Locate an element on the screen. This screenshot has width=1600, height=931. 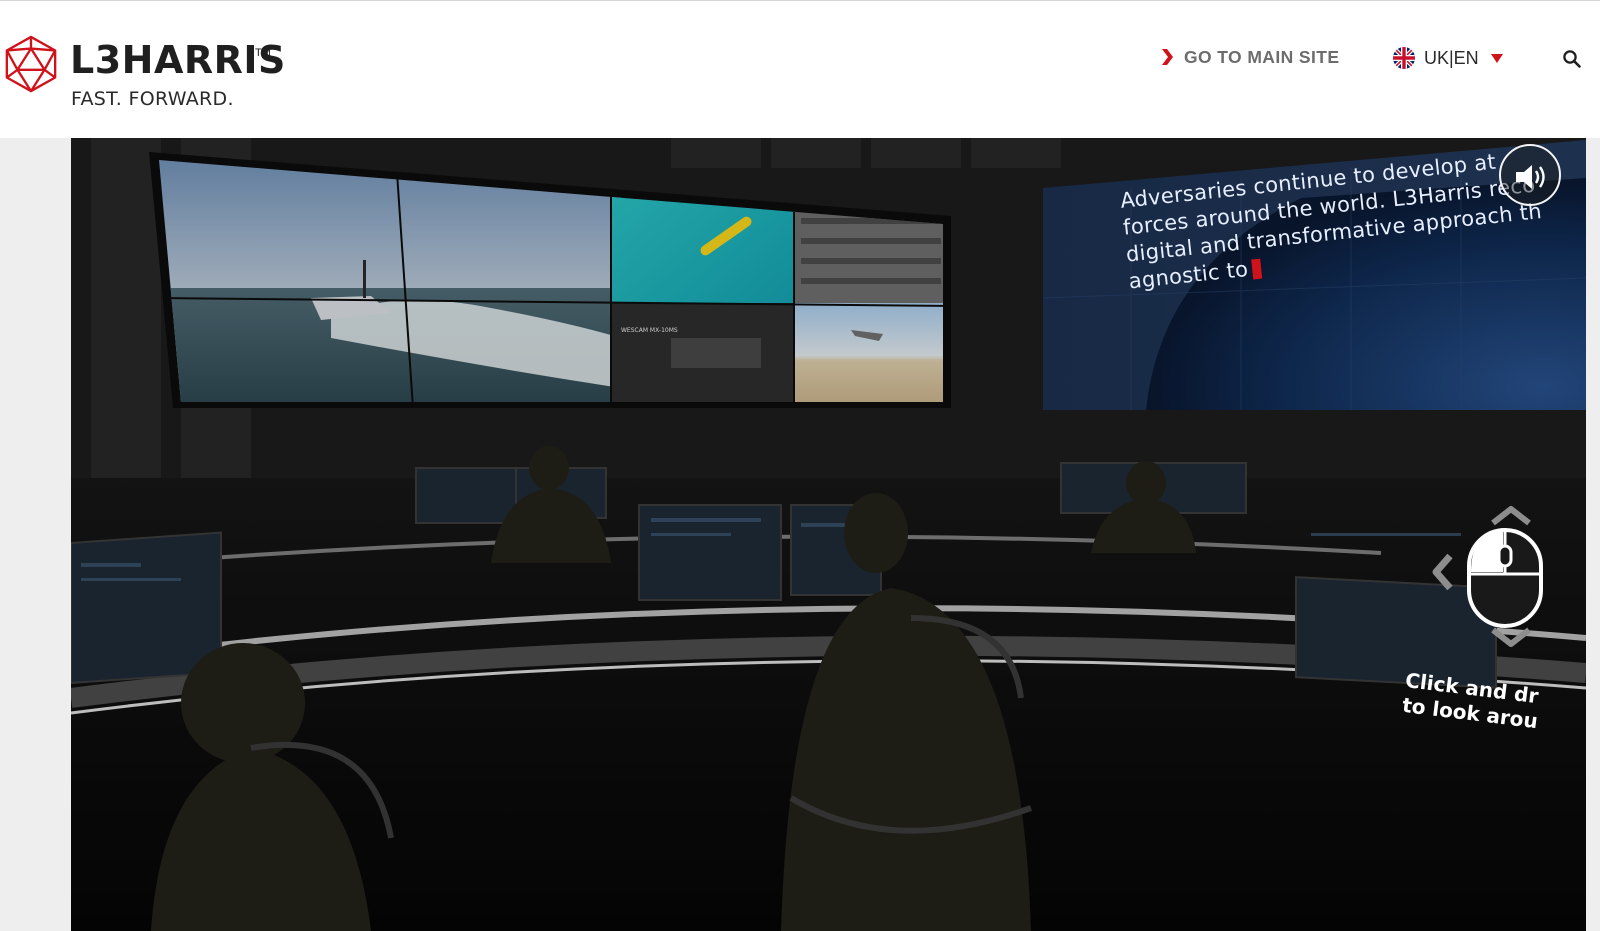
l3harris-logo: L3HARRIS TM FAST. FORWARD. is located at coordinates (142, 73).